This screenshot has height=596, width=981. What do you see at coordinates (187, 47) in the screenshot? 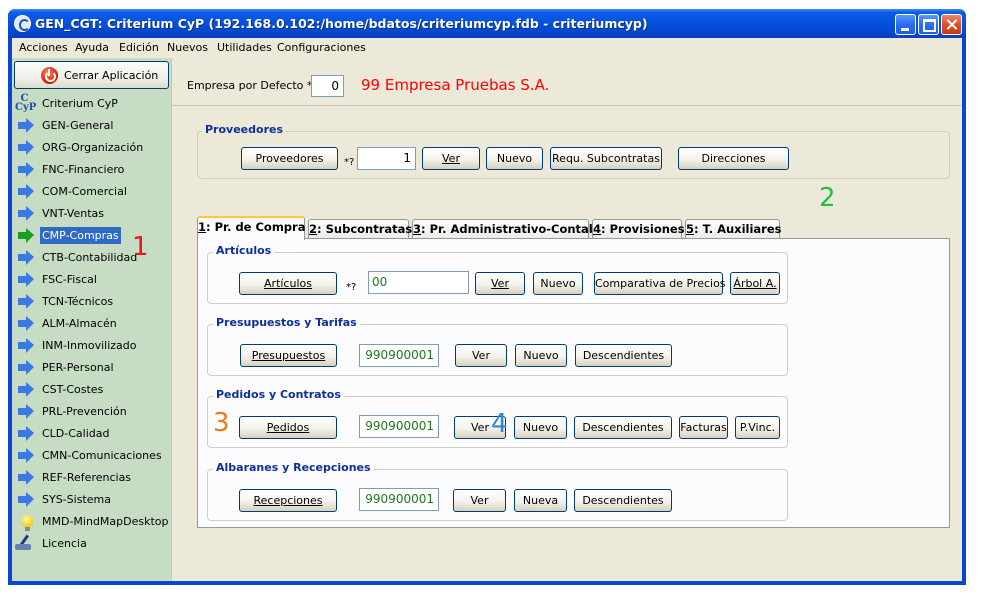
I see `menu-nuevos: Nuevos` at bounding box center [187, 47].